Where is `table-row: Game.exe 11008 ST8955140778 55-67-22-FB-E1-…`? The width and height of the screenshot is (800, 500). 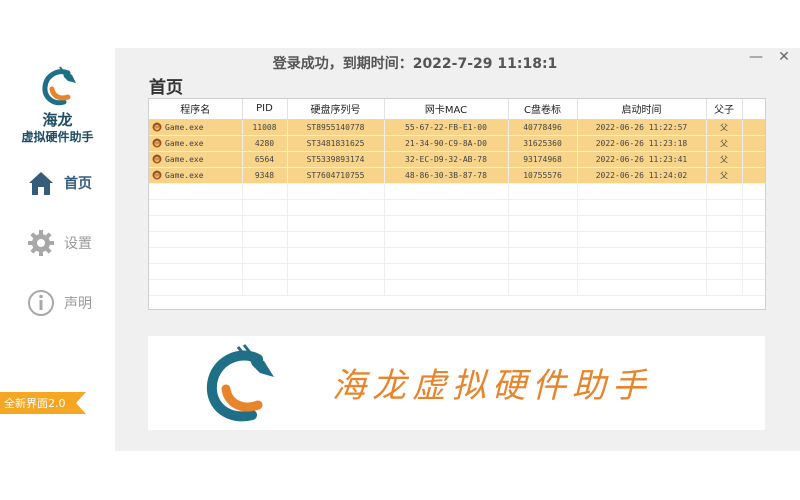
table-row: Game.exe 11008 ST8955140778 55-67-22-FB-E1-… is located at coordinates (457, 127).